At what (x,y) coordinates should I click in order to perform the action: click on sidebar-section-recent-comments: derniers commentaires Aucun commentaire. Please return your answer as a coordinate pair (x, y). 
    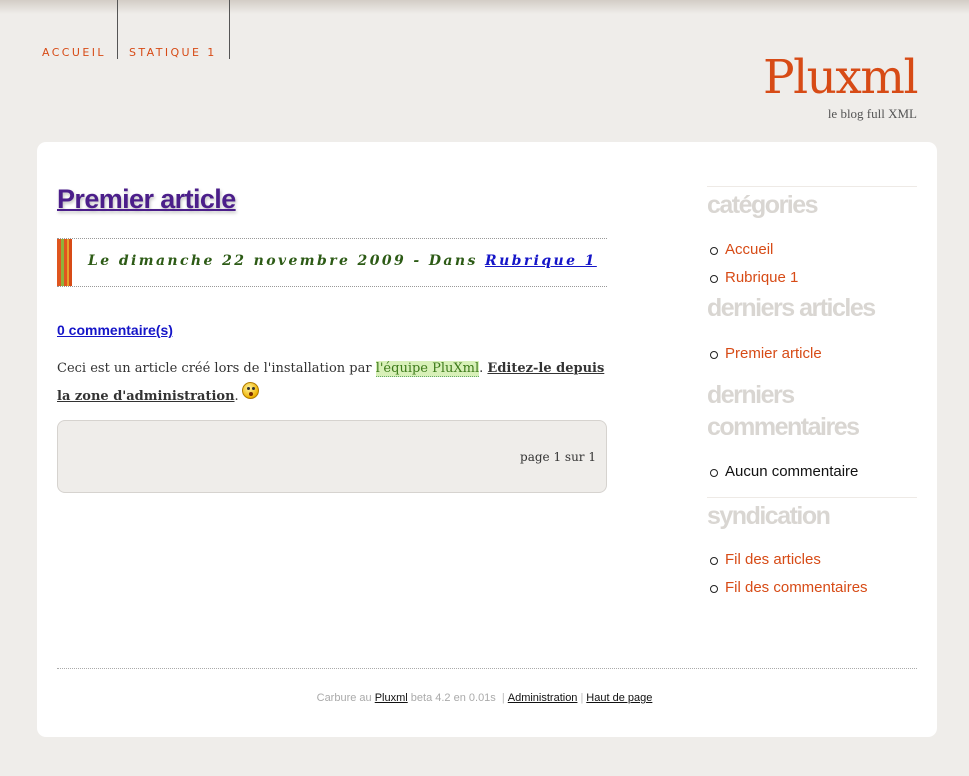
    Looking at the image, I should click on (812, 432).